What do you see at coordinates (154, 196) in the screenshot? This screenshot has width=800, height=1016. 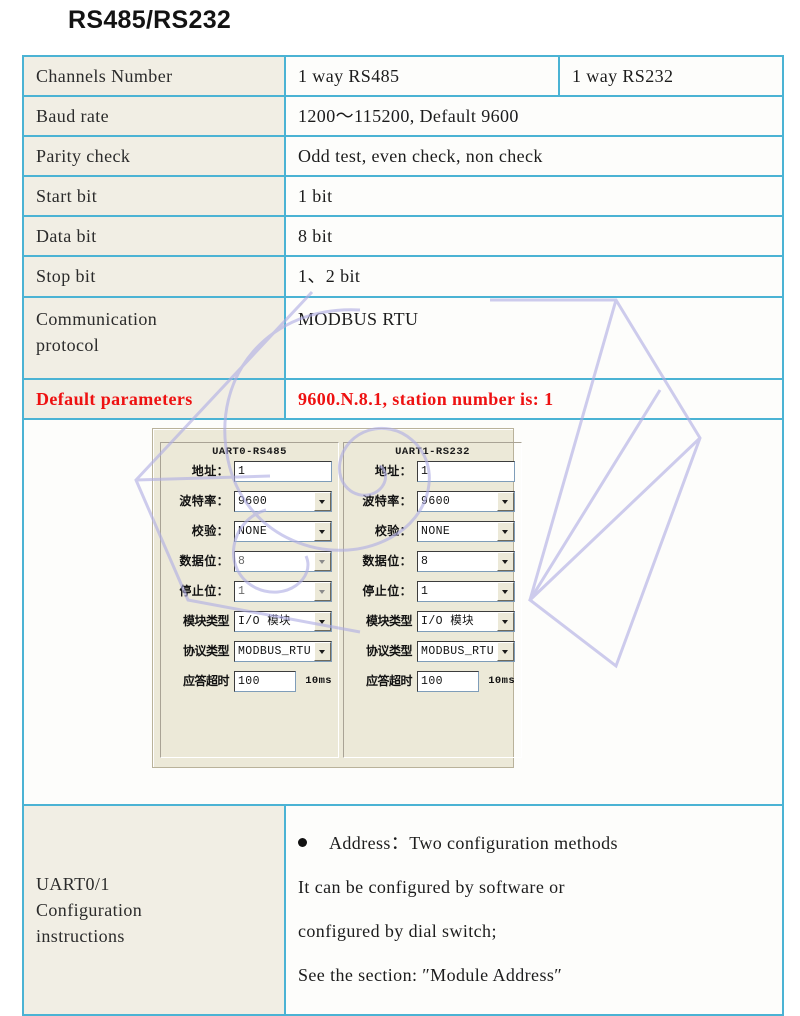 I see `row-label-start-bit: Start bit` at bounding box center [154, 196].